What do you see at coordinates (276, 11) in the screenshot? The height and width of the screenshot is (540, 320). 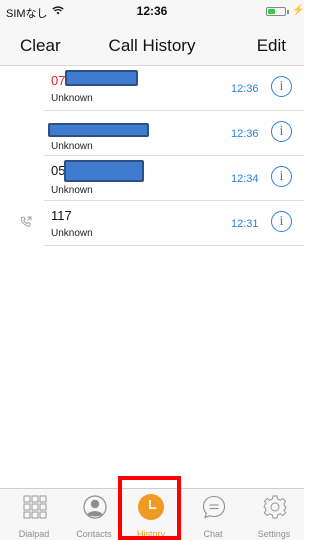 I see `battery-icon` at bounding box center [276, 11].